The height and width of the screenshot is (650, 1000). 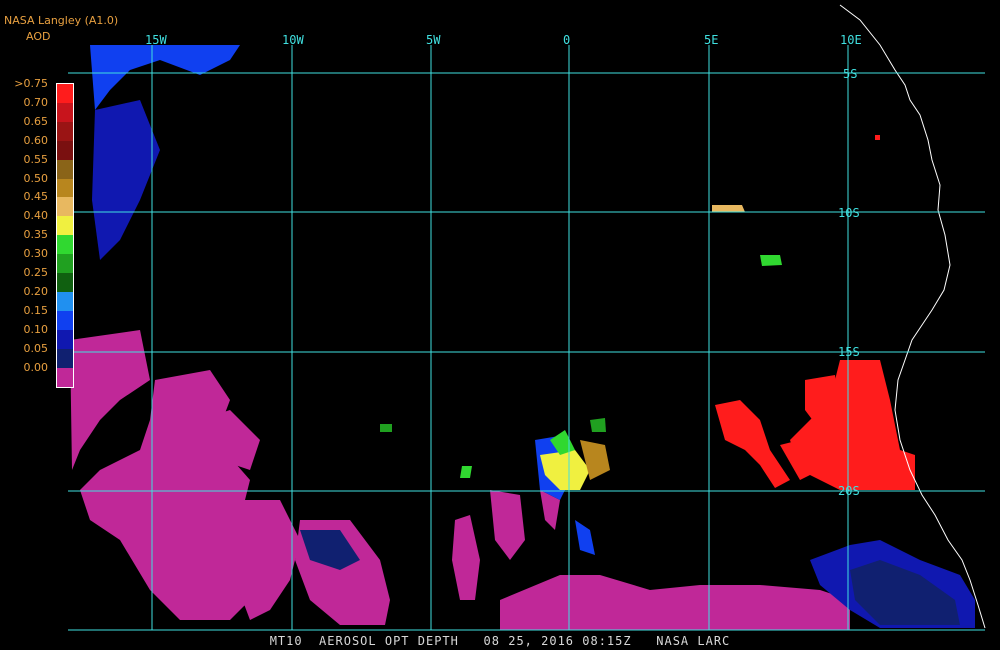 What do you see at coordinates (711, 40) in the screenshot?
I see `lon-label: 5E` at bounding box center [711, 40].